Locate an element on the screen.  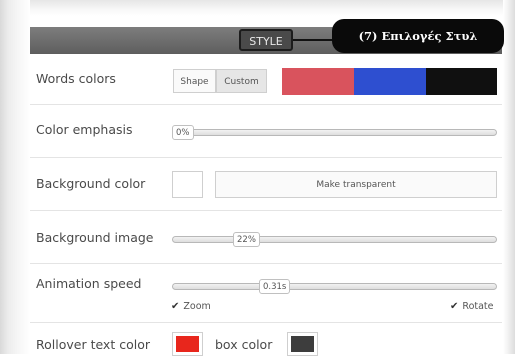
color-emphasis-label: Color emphasis is located at coordinates (84, 129).